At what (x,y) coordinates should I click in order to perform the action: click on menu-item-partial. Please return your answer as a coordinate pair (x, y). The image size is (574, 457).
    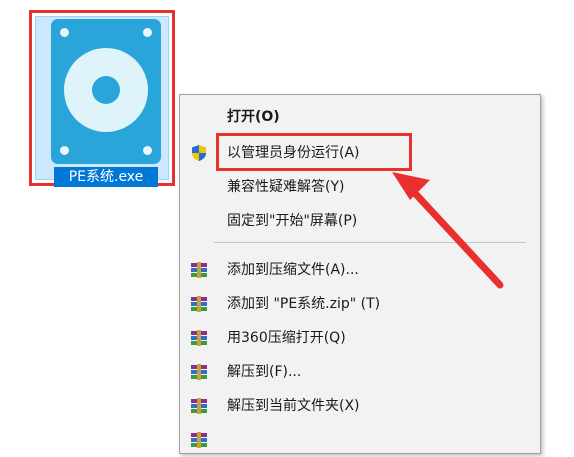
    Looking at the image, I should click on (360, 440).